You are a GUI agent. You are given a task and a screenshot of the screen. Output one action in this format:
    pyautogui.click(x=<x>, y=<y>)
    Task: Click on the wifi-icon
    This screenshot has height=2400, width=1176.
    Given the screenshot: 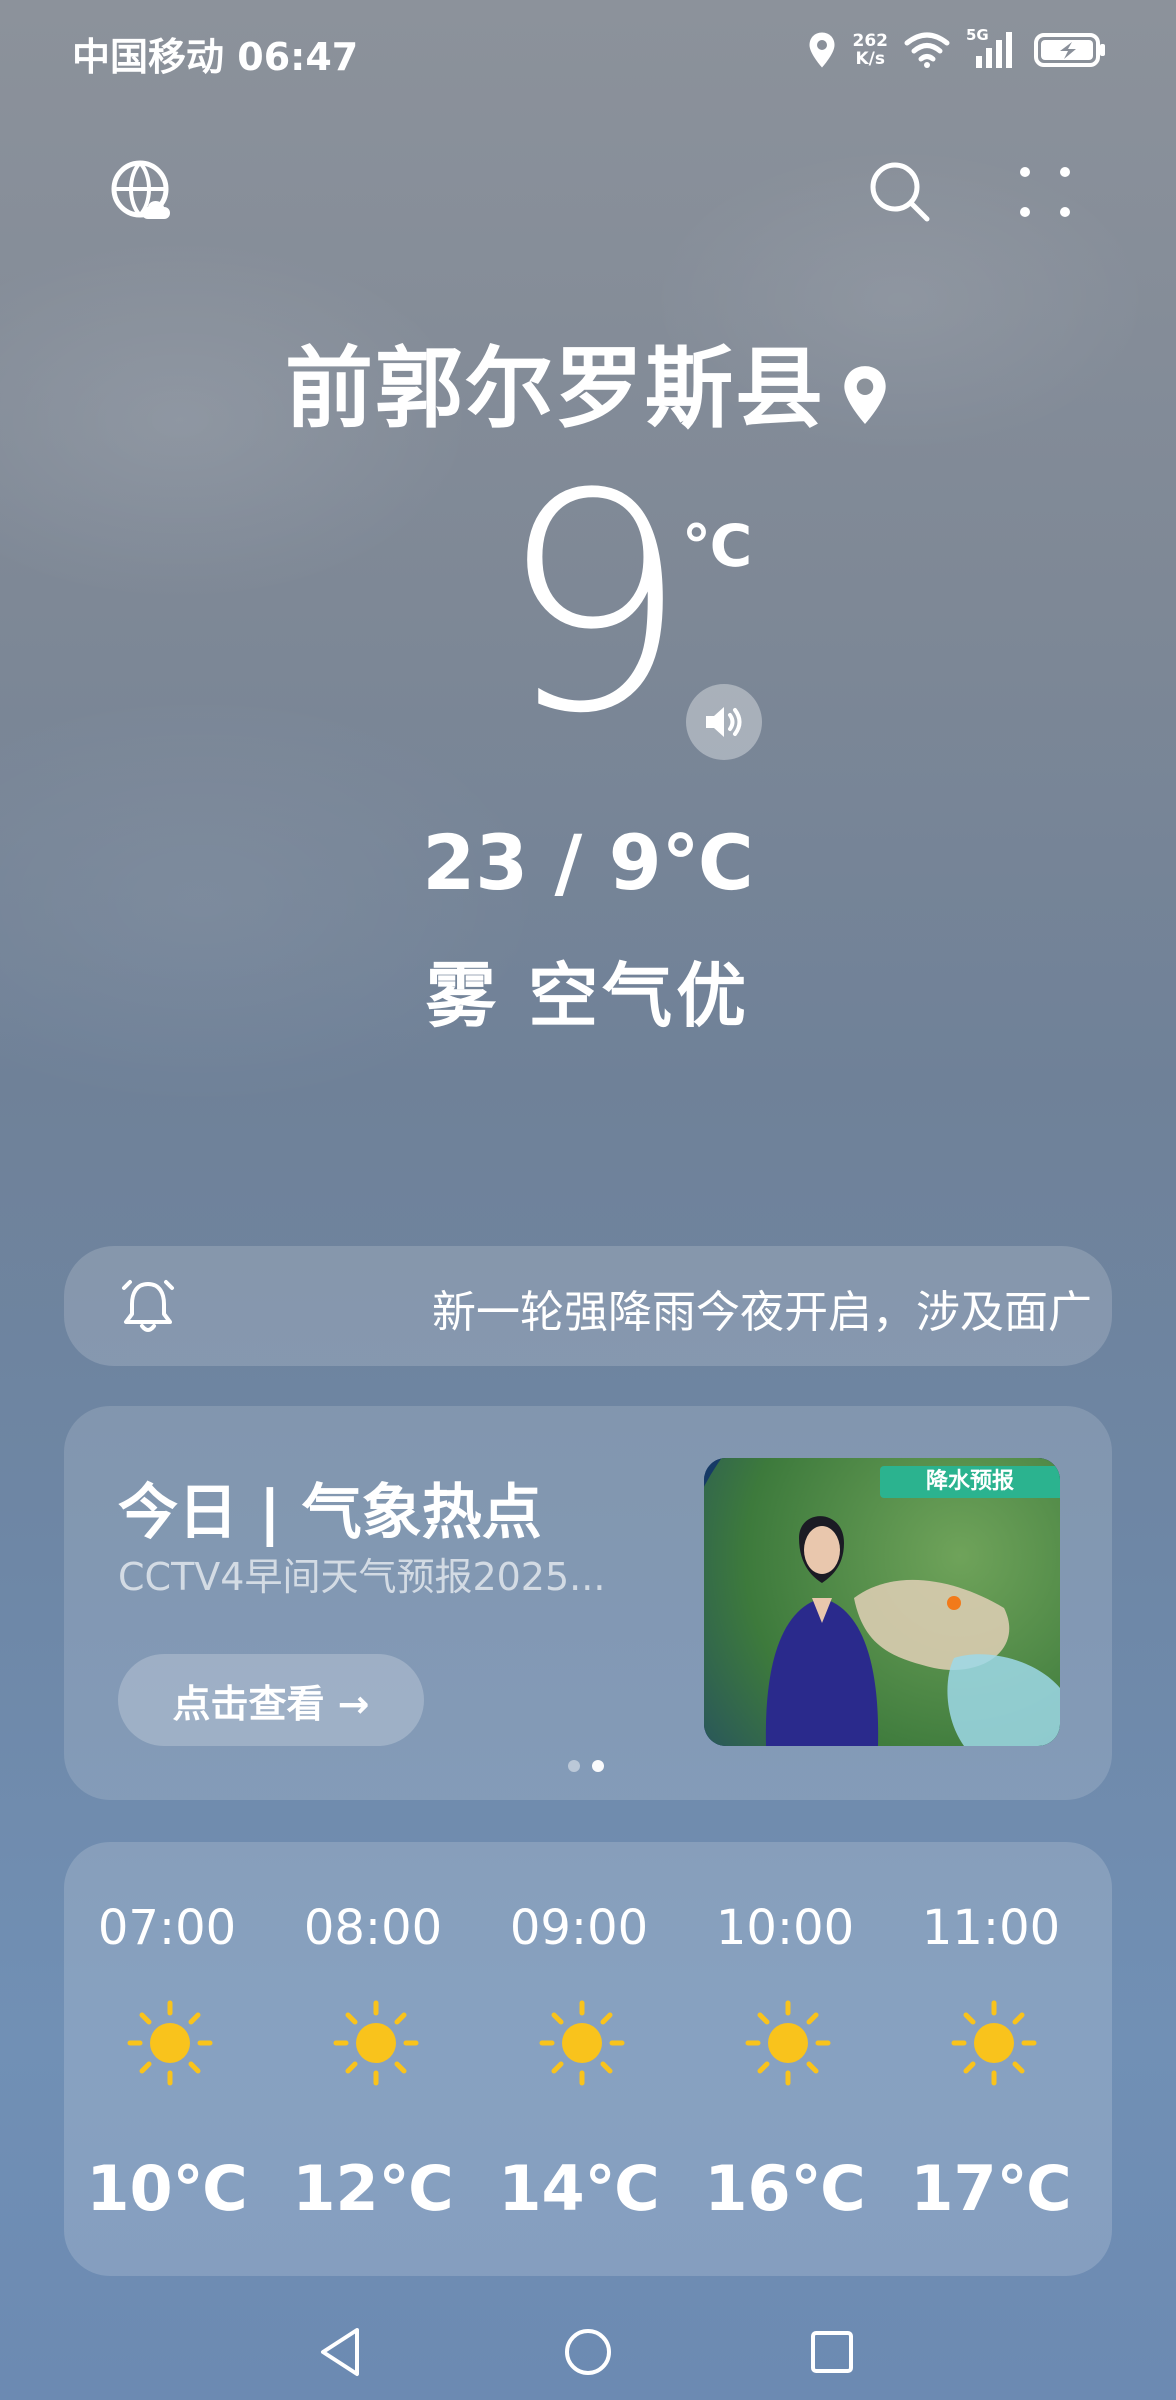 What is the action you would take?
    pyautogui.click(x=927, y=50)
    